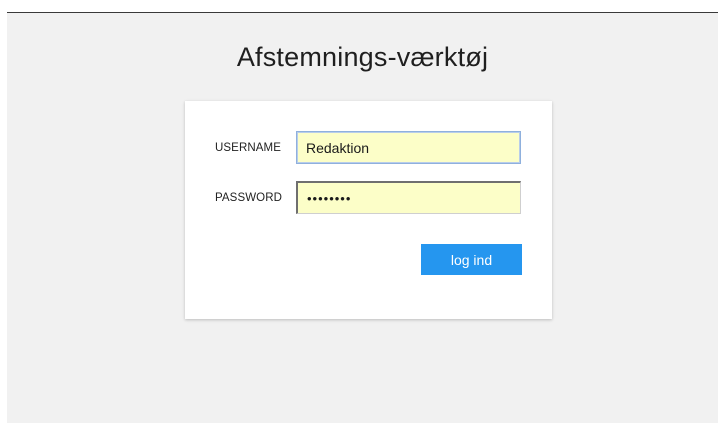 The height and width of the screenshot is (423, 718). What do you see at coordinates (248, 148) in the screenshot?
I see `username-label: USERNAME` at bounding box center [248, 148].